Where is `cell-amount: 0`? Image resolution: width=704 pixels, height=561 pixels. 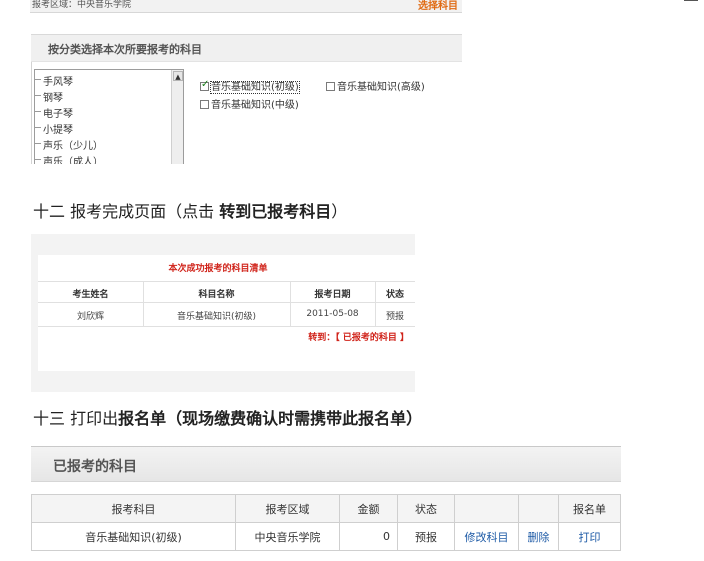 cell-amount: 0 is located at coordinates (368, 536).